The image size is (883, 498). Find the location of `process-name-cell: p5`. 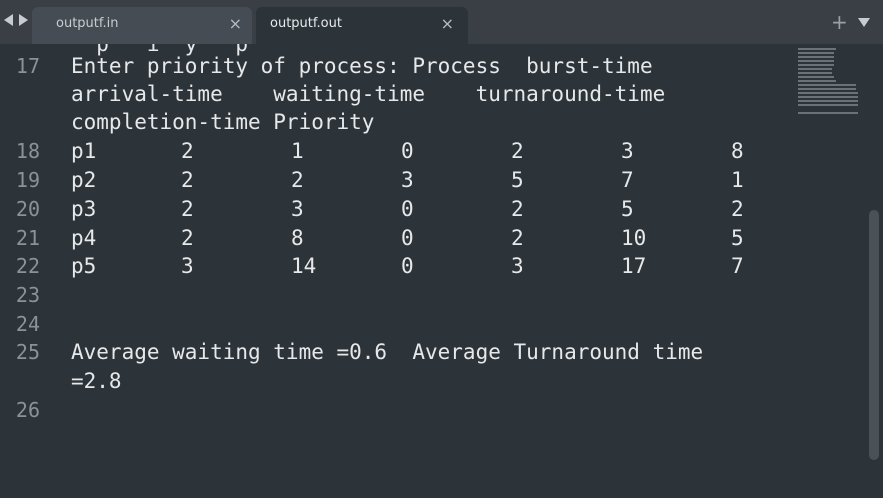

process-name-cell: p5 is located at coordinates (84, 266).